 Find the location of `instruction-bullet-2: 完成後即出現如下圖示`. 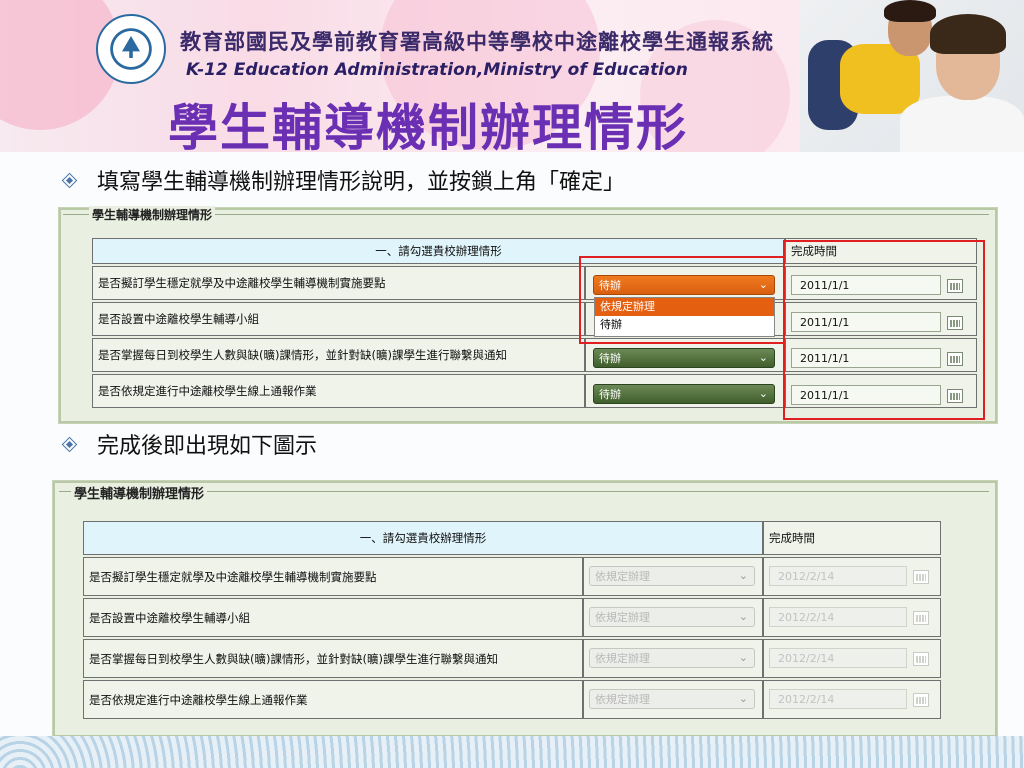

instruction-bullet-2: 完成後即出現如下圖示 is located at coordinates (189, 444).